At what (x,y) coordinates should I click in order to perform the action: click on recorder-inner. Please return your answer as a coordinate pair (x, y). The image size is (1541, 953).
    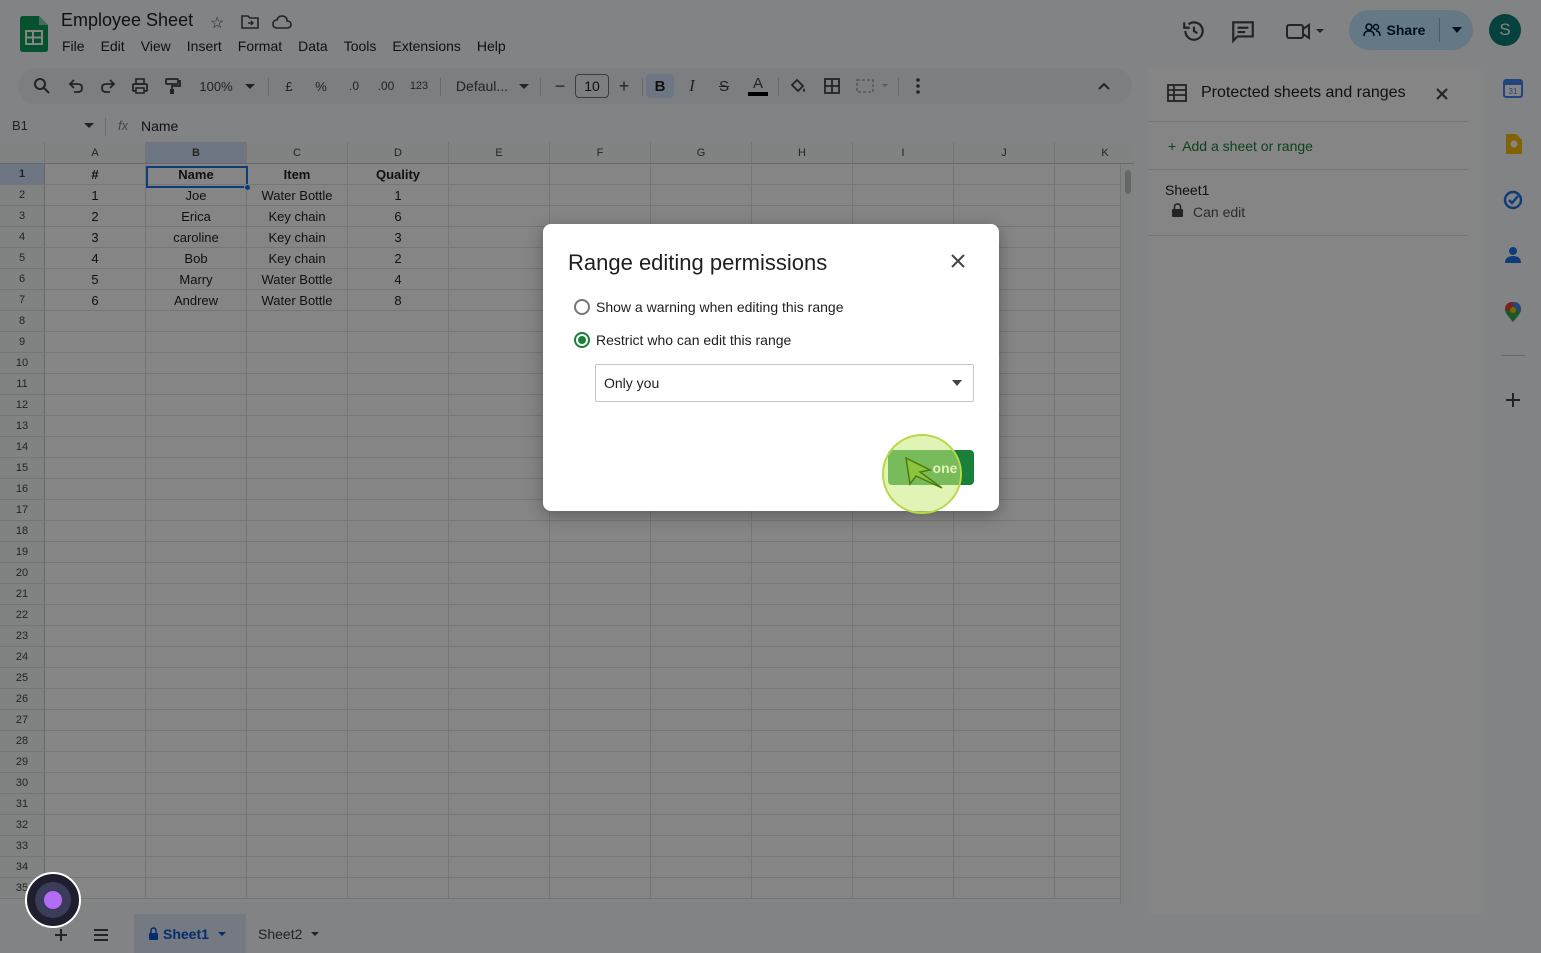
    Looking at the image, I should click on (53, 900).